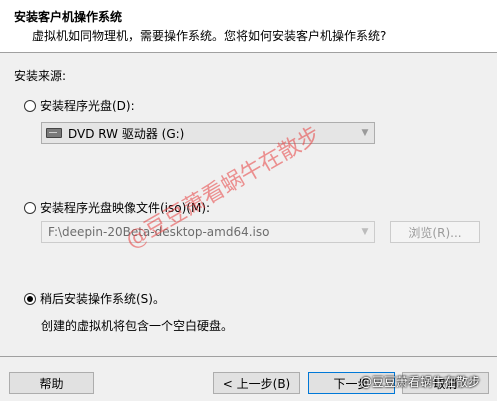 The width and height of the screenshot is (497, 401). What do you see at coordinates (256, 383) in the screenshot?
I see `back-button: < 上一步(B)` at bounding box center [256, 383].